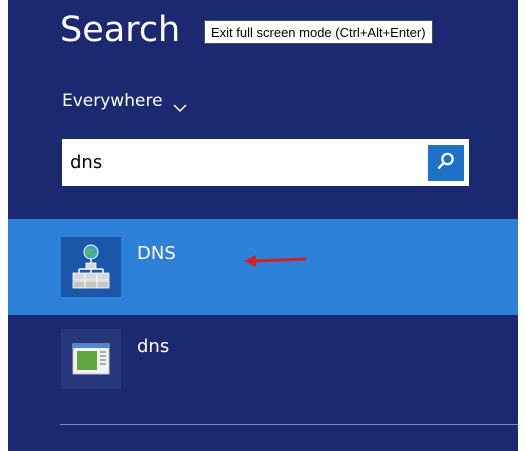 The image size is (526, 451). I want to click on search-input, so click(245, 162).